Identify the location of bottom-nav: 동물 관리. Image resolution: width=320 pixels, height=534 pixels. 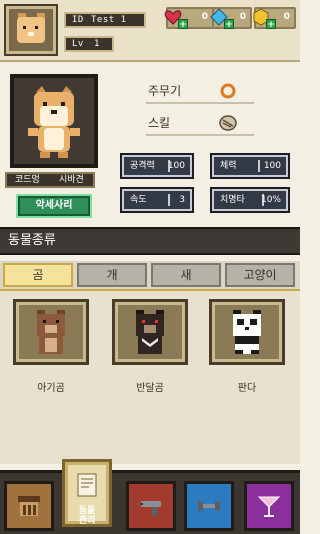
(150, 496).